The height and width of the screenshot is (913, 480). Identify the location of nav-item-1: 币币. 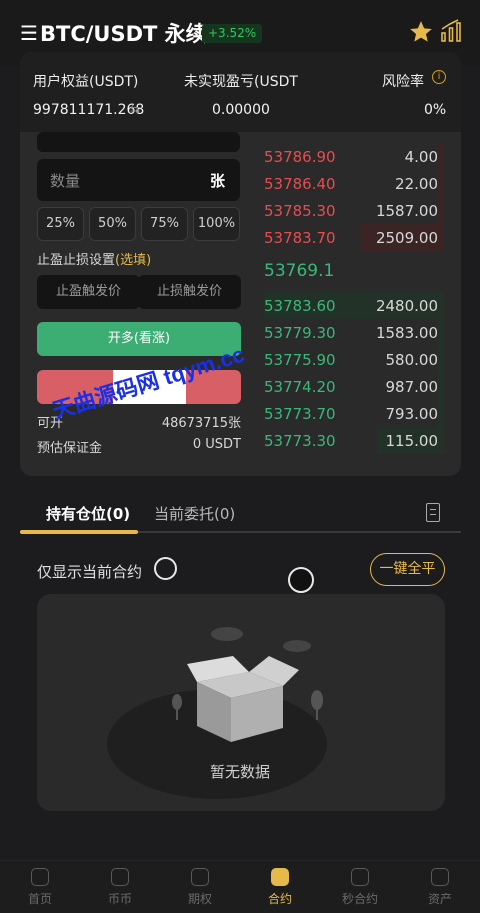
(120, 887).